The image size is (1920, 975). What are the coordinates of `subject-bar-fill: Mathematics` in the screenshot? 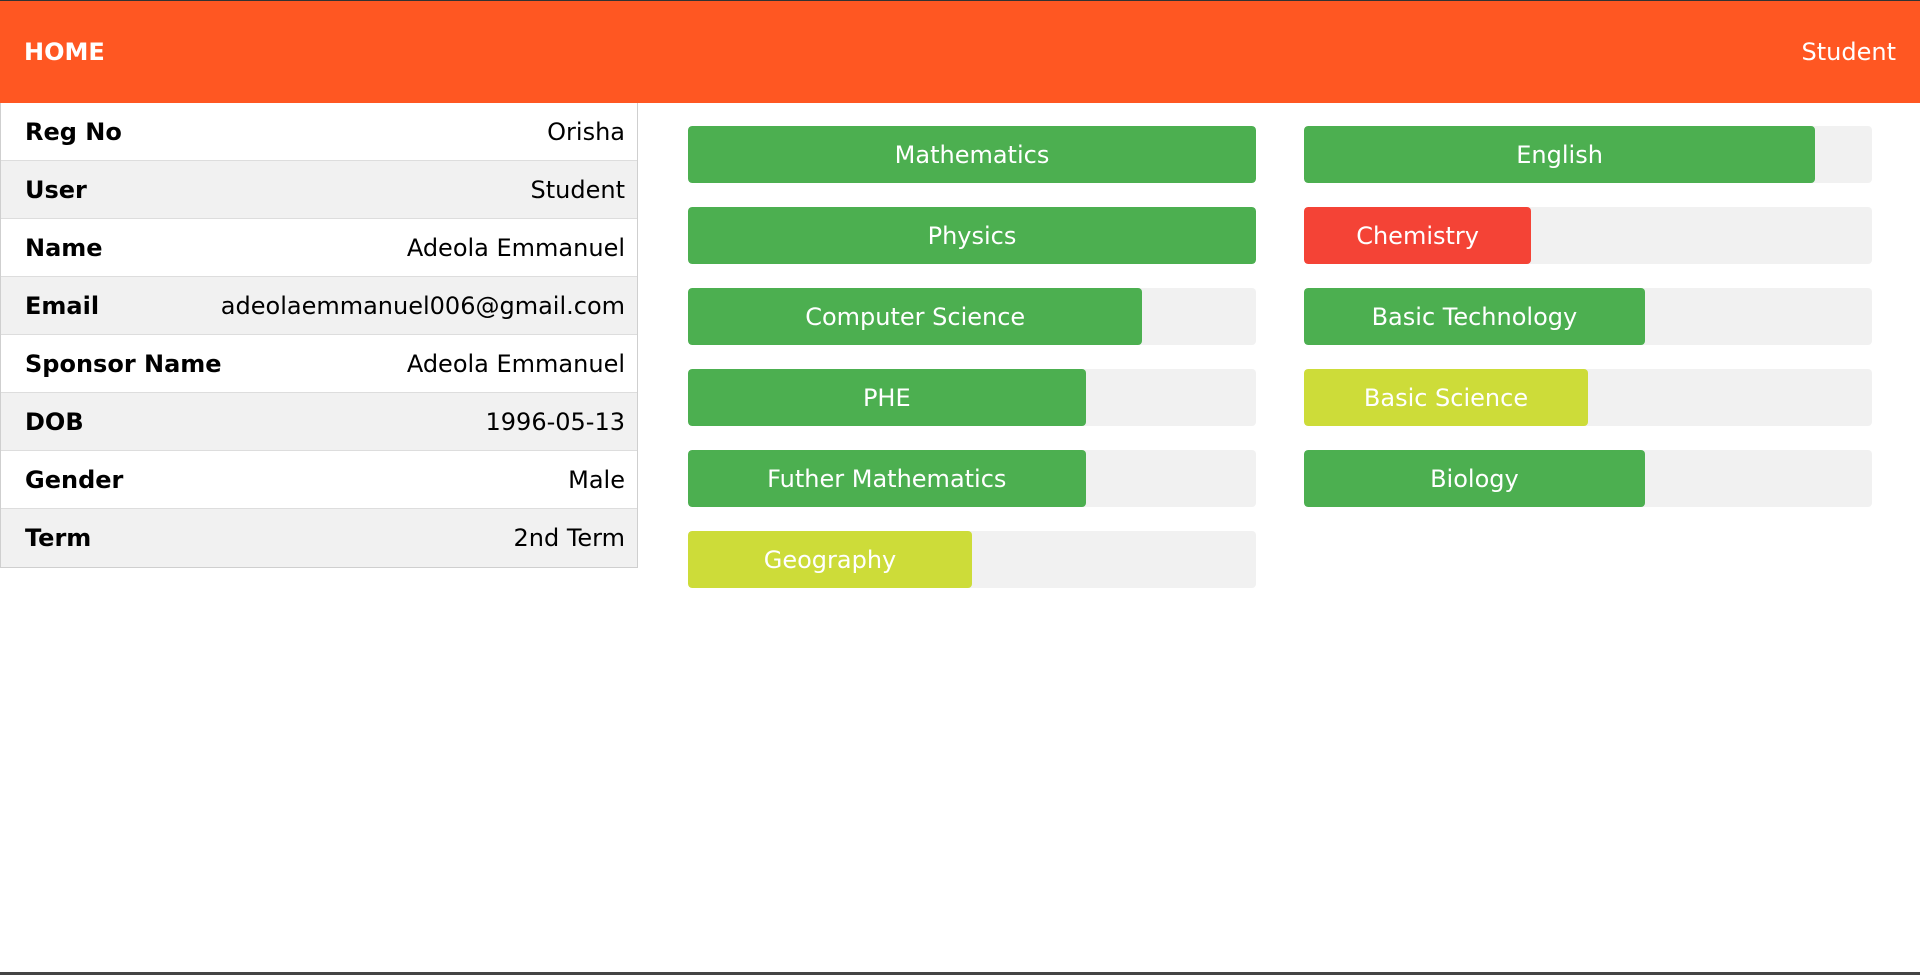 It's located at (972, 154).